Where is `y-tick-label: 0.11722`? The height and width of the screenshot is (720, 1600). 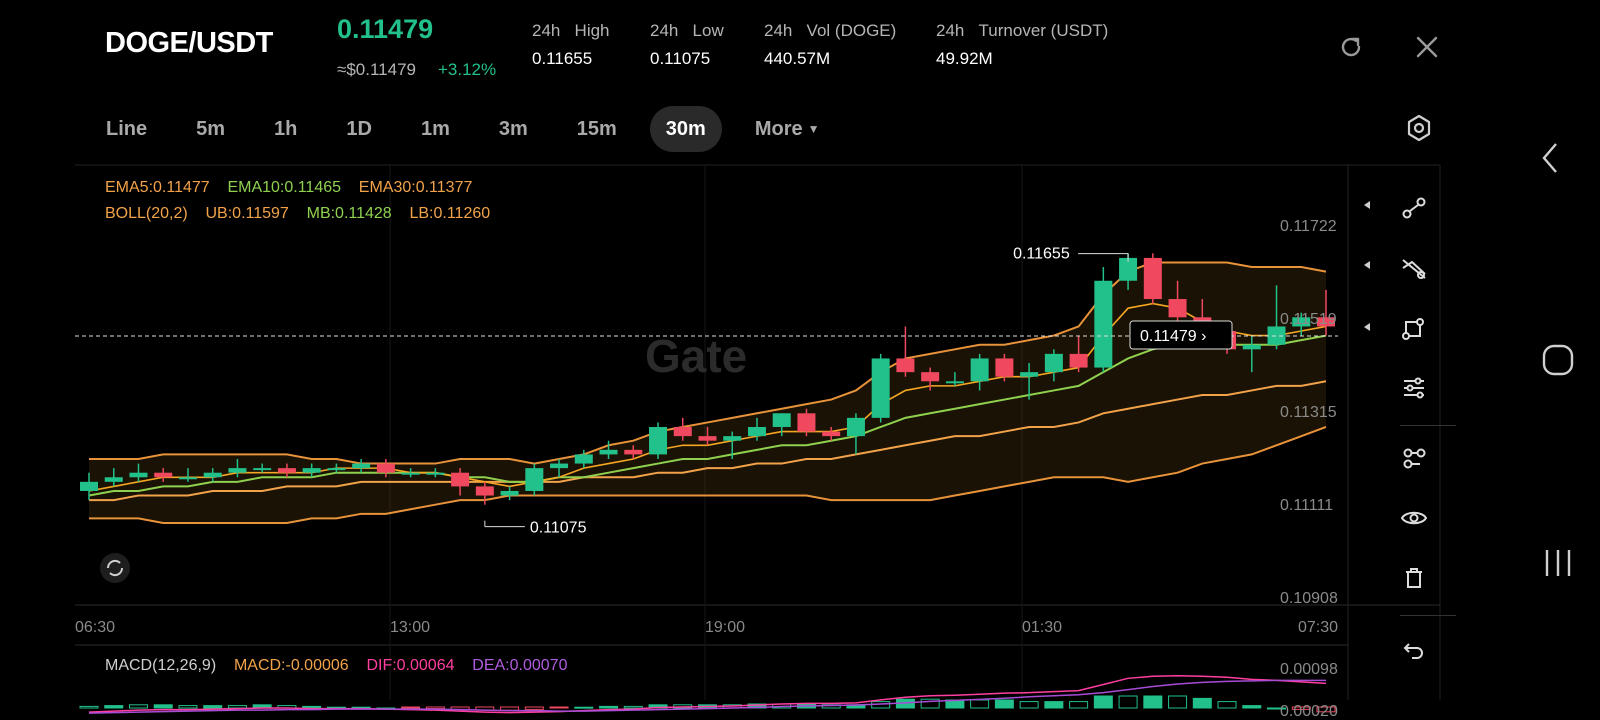
y-tick-label: 0.11722 is located at coordinates (1308, 226).